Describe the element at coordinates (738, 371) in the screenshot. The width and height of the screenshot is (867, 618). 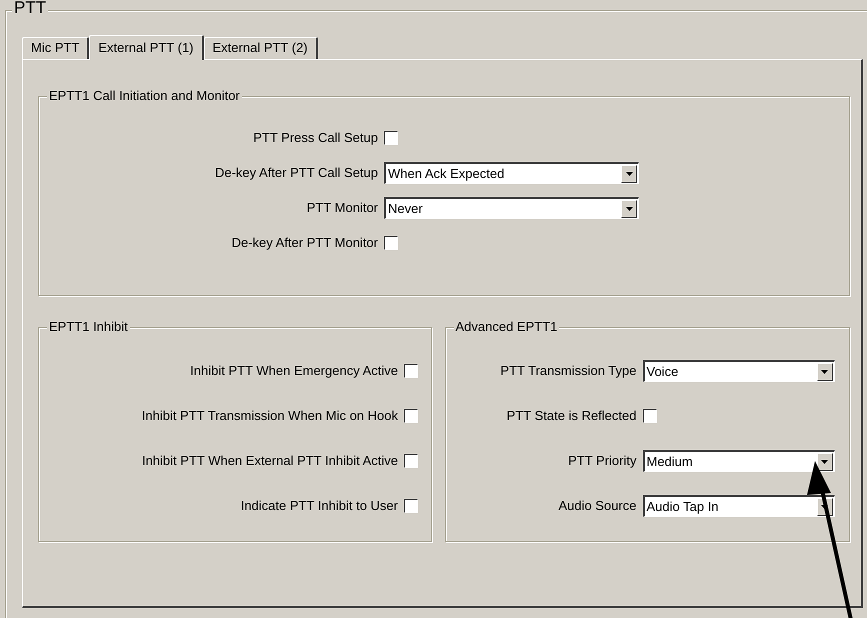
I see `dropdown: Voice` at that location.